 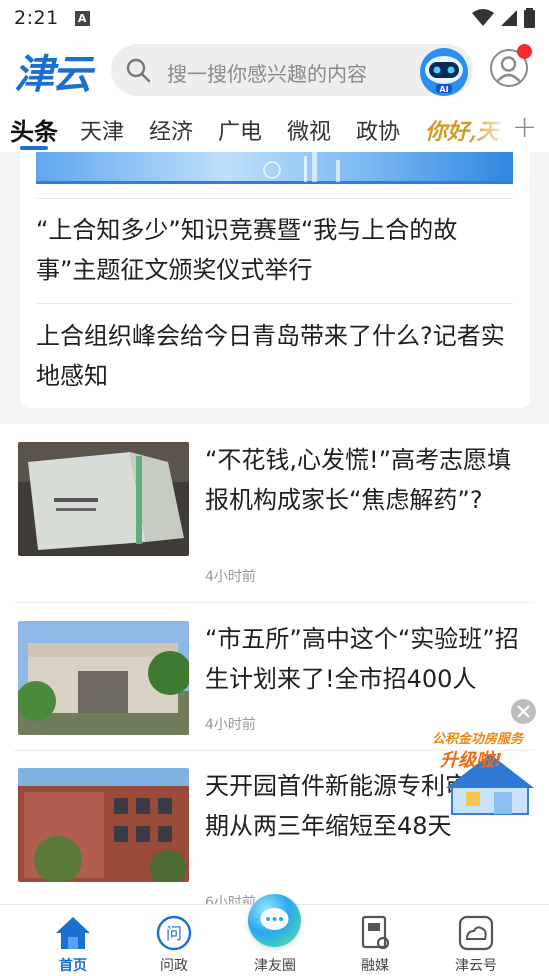 What do you see at coordinates (274, 602) in the screenshot?
I see `news-divider` at bounding box center [274, 602].